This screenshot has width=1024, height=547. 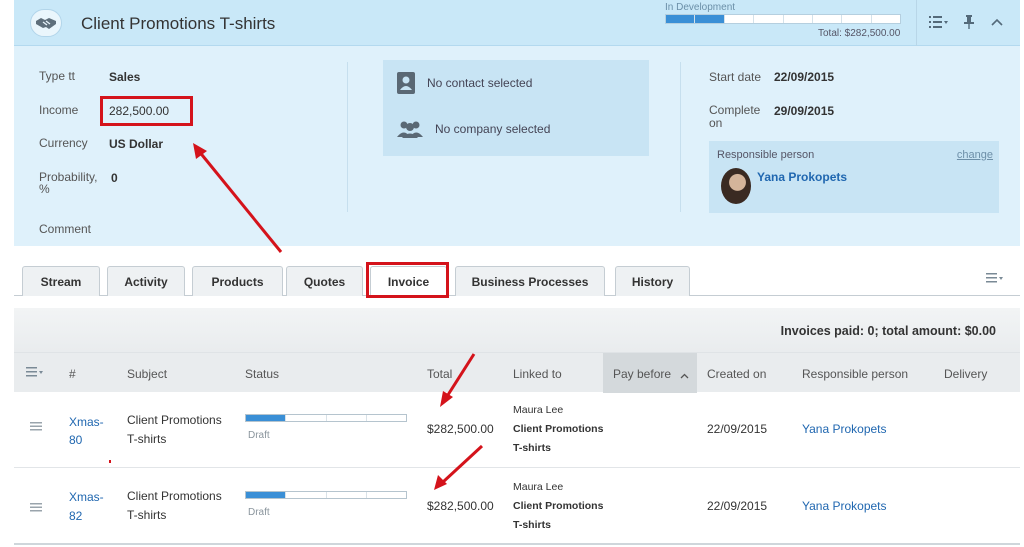 What do you see at coordinates (772, 77) in the screenshot?
I see `start-date-row: Start date 22/09/2015` at bounding box center [772, 77].